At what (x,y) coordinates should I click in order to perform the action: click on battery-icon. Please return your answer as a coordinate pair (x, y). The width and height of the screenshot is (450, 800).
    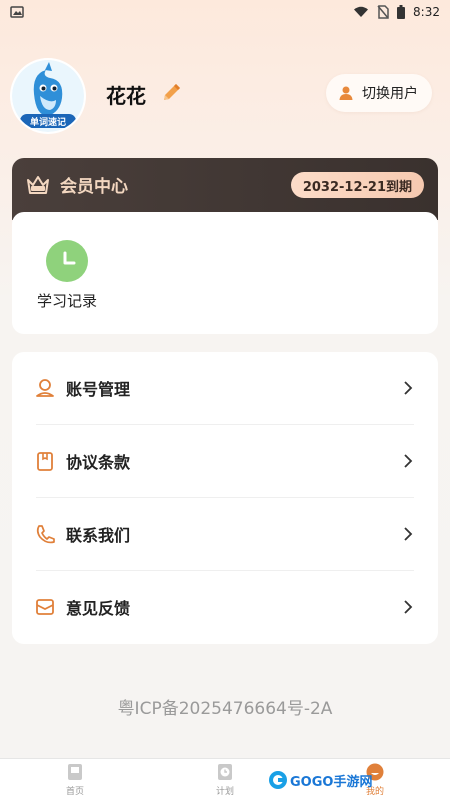
    Looking at the image, I should click on (401, 12).